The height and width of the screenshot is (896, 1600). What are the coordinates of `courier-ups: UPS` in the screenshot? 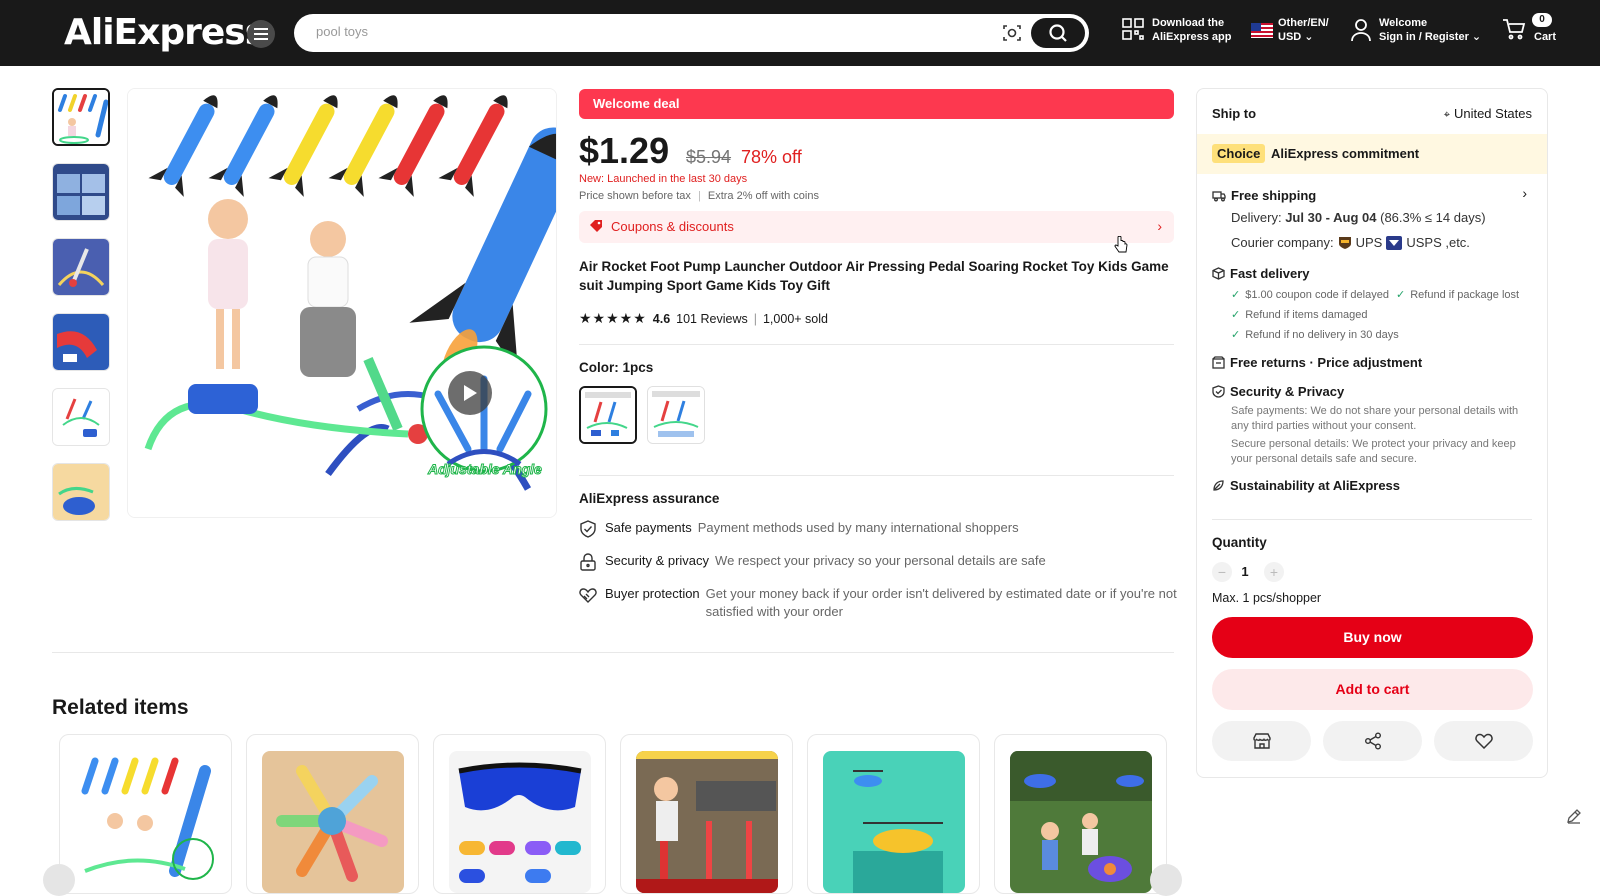 It's located at (1369, 242).